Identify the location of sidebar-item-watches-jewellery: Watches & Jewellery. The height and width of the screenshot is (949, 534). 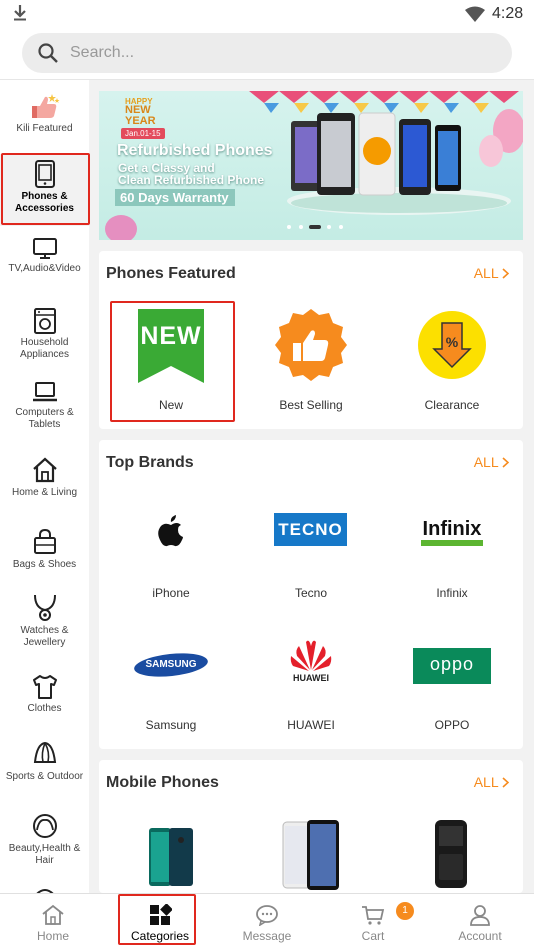
(44, 620).